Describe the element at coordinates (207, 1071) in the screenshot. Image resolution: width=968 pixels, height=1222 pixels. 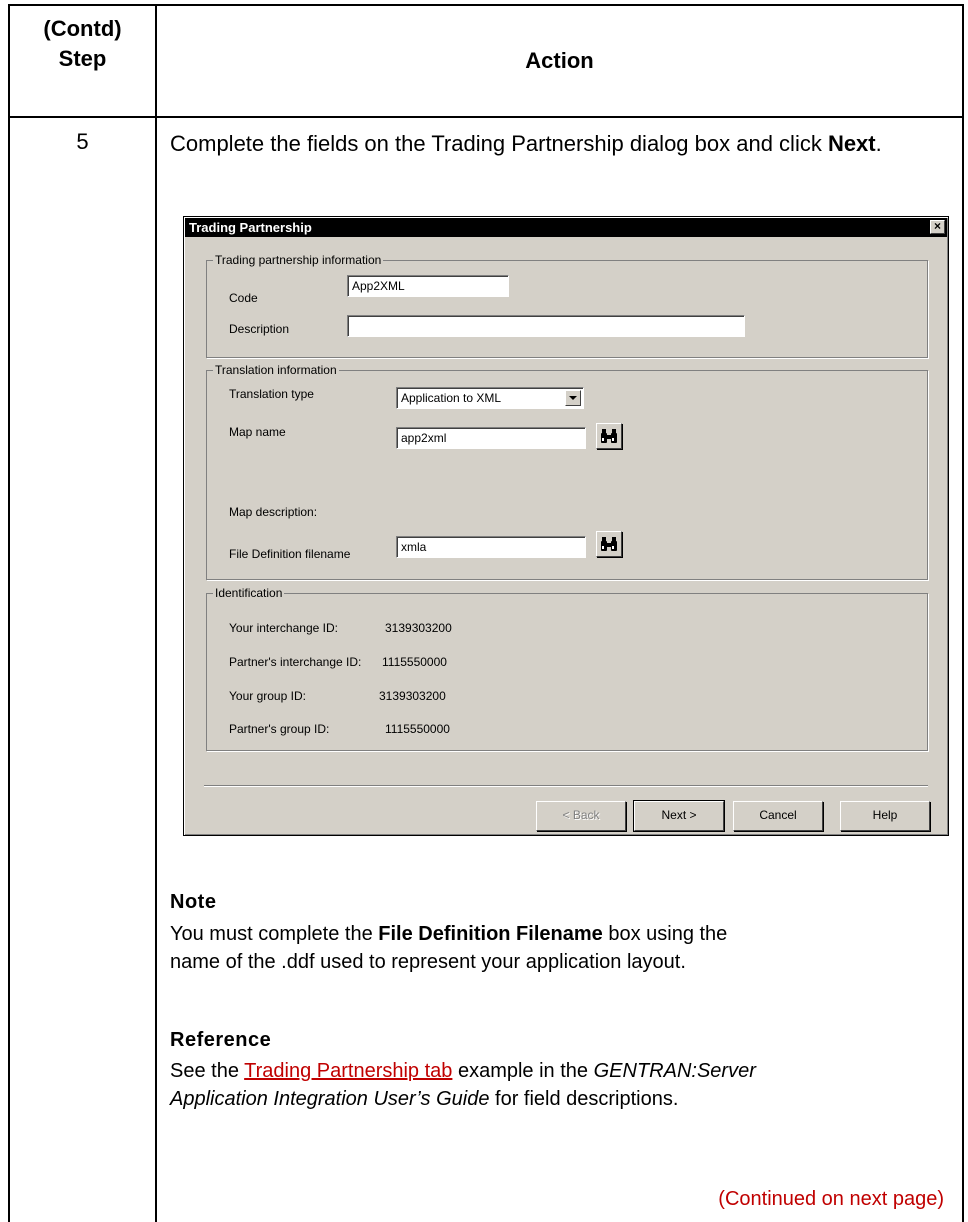
I see `reference-text-pre: See the` at that location.